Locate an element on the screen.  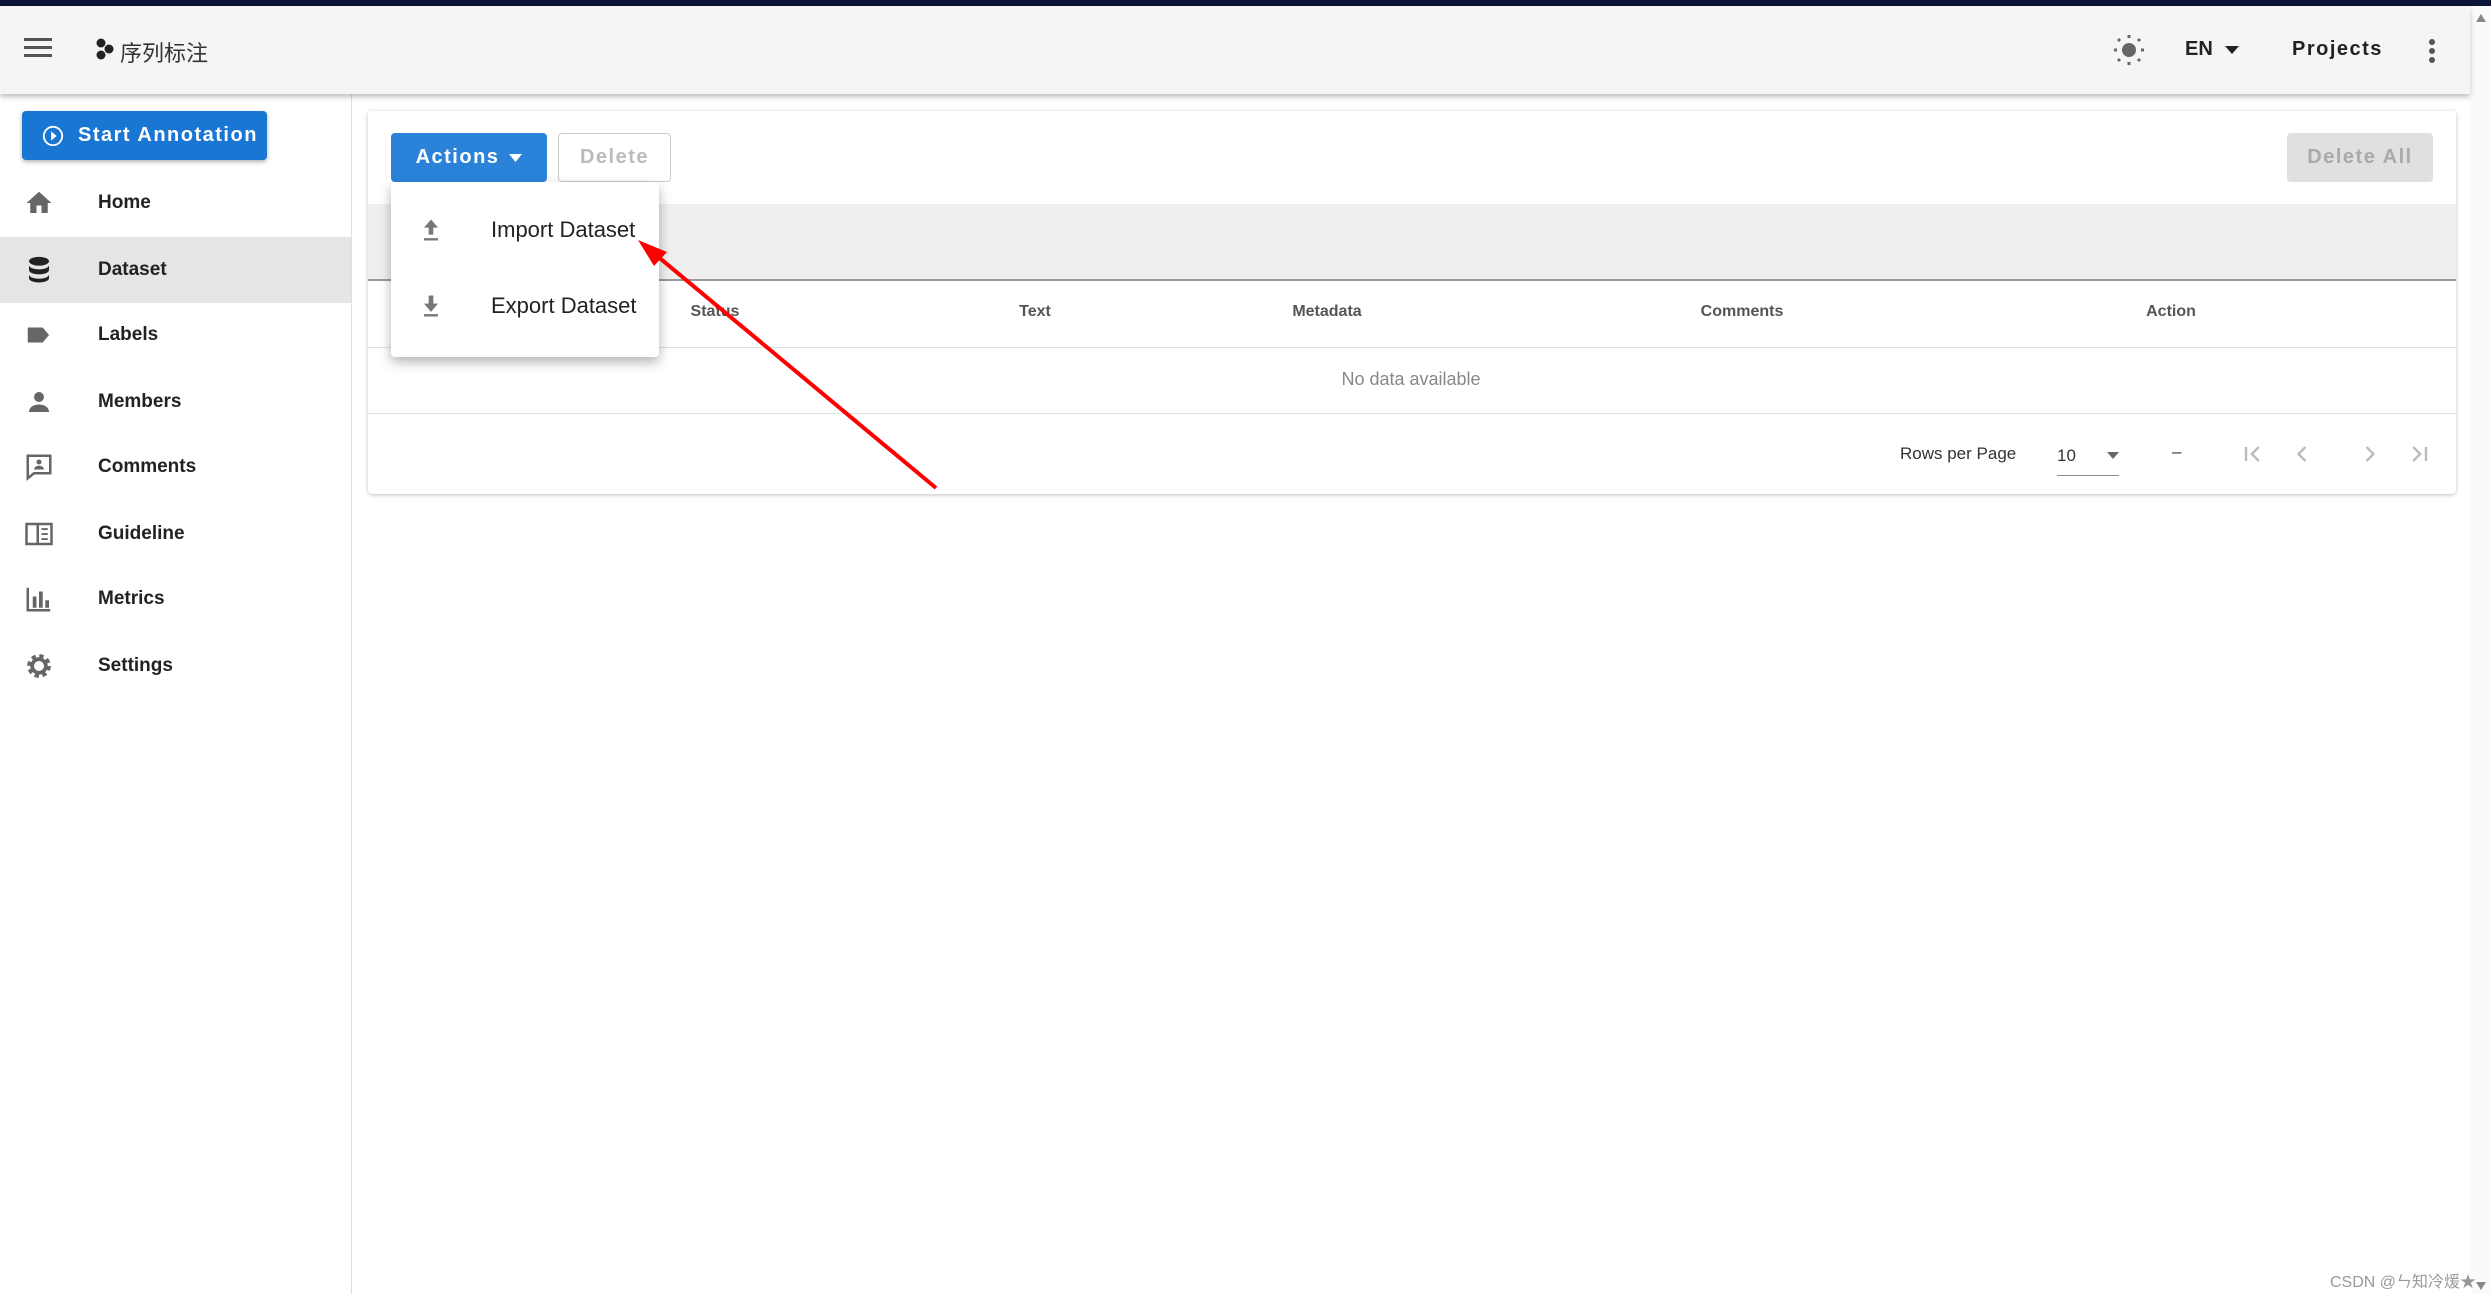
sidebar-item-members: Members is located at coordinates (175, 402).